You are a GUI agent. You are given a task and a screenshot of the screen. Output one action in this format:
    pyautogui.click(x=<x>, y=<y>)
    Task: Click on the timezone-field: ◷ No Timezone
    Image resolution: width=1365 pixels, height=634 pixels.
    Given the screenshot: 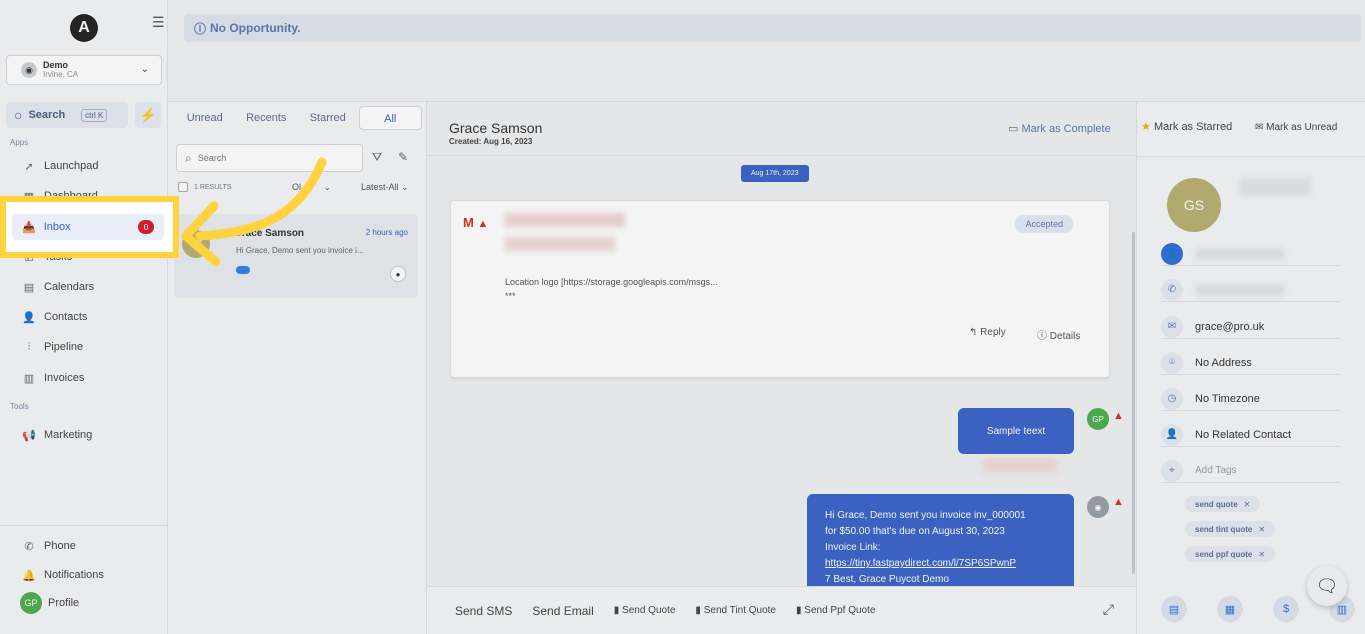 What is the action you would take?
    pyautogui.click(x=1251, y=399)
    